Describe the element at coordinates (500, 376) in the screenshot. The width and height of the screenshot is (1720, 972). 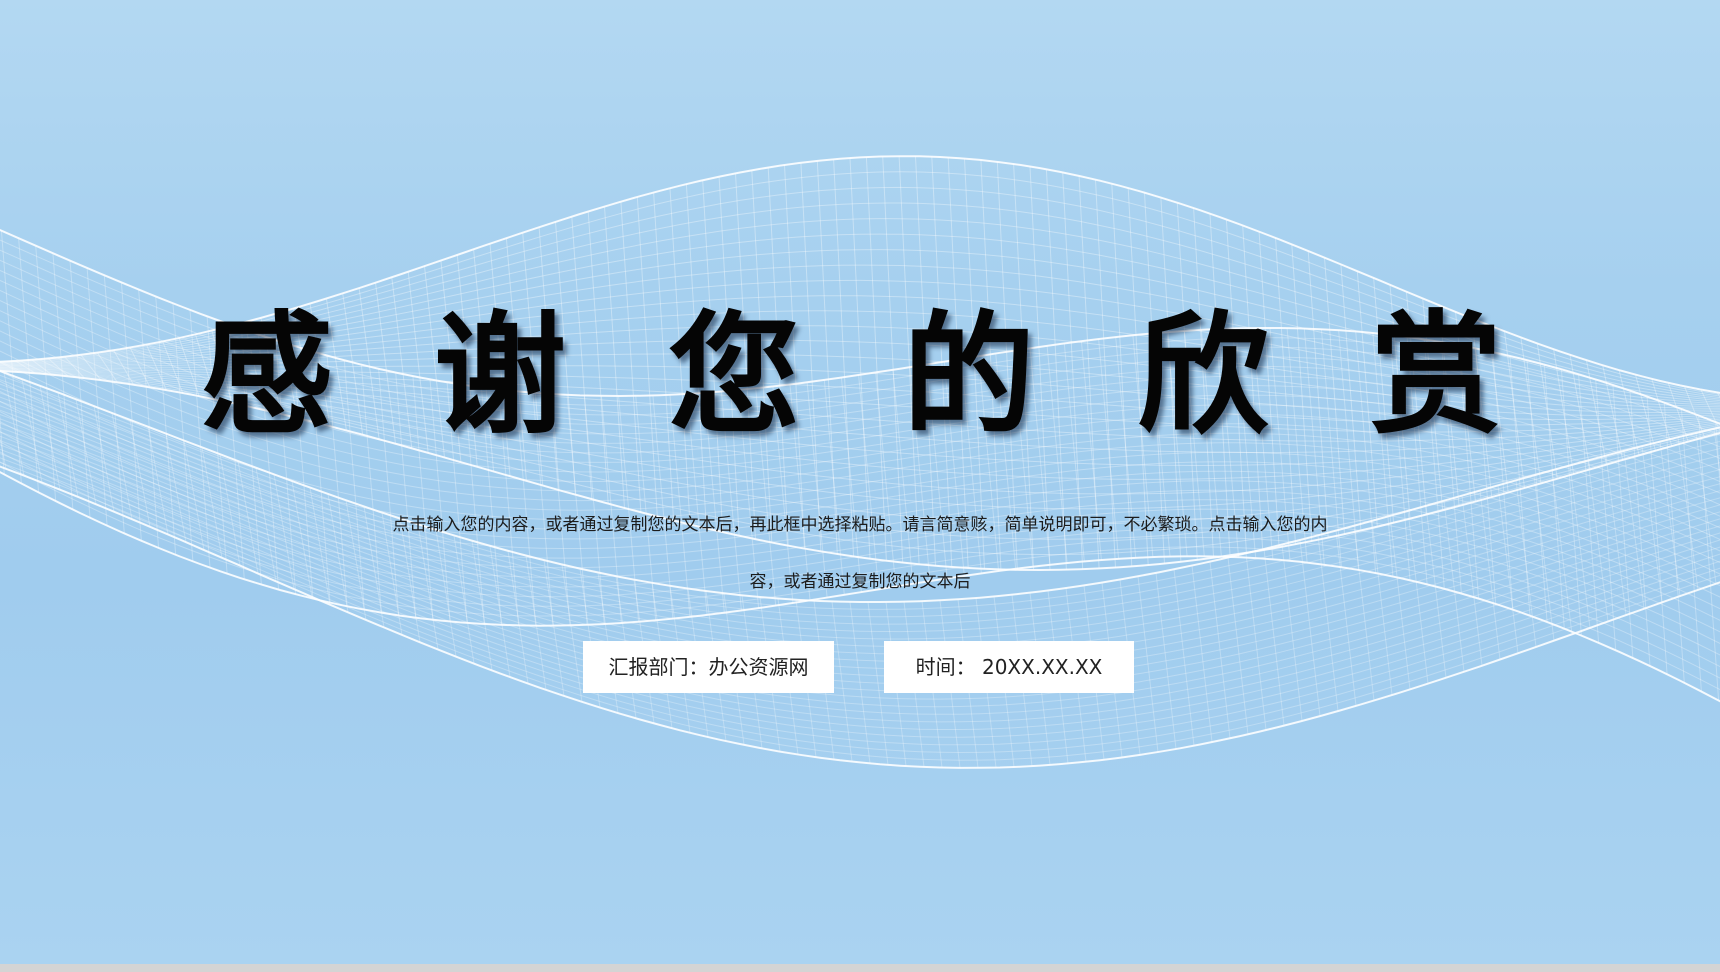
I see `title-char-2: 谢` at that location.